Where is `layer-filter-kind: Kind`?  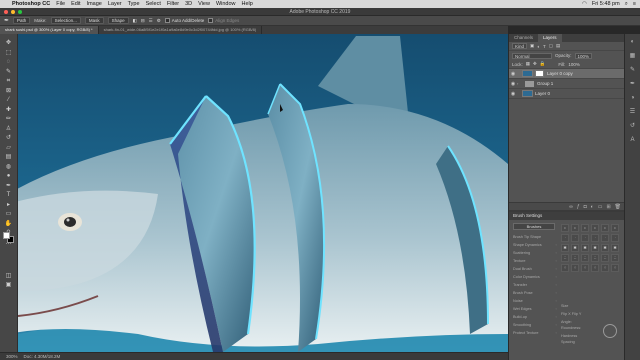
layer-filter-kind: Kind is located at coordinates (520, 46).